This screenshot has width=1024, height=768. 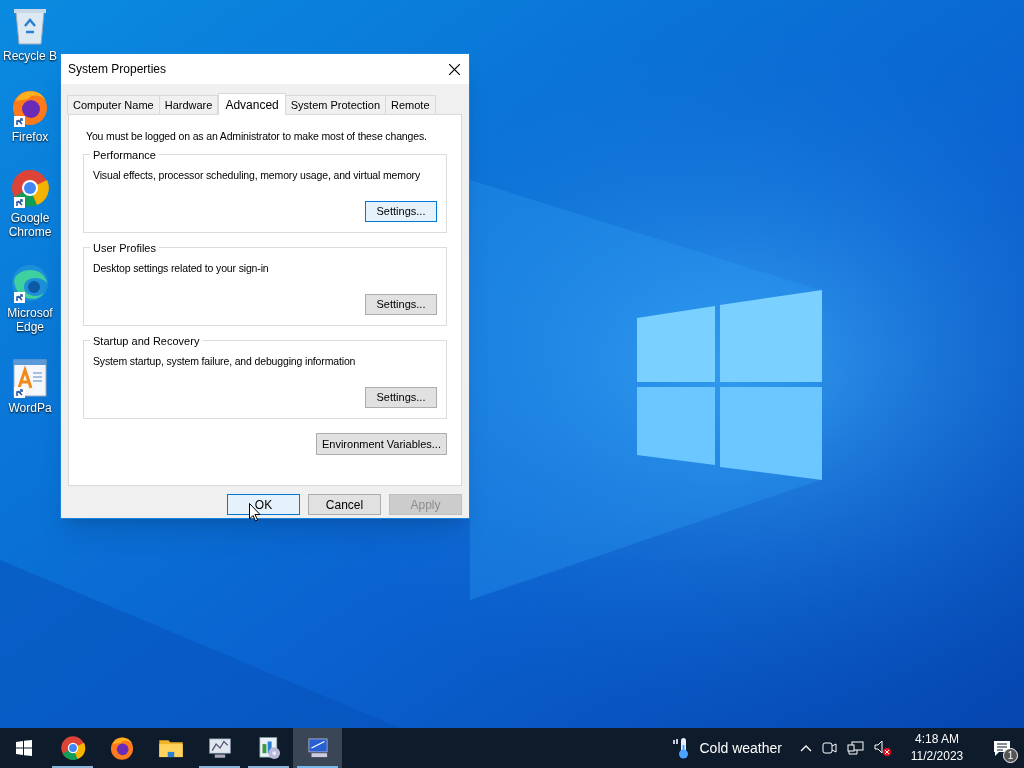 What do you see at coordinates (252, 104) in the screenshot?
I see `tab: Advanced` at bounding box center [252, 104].